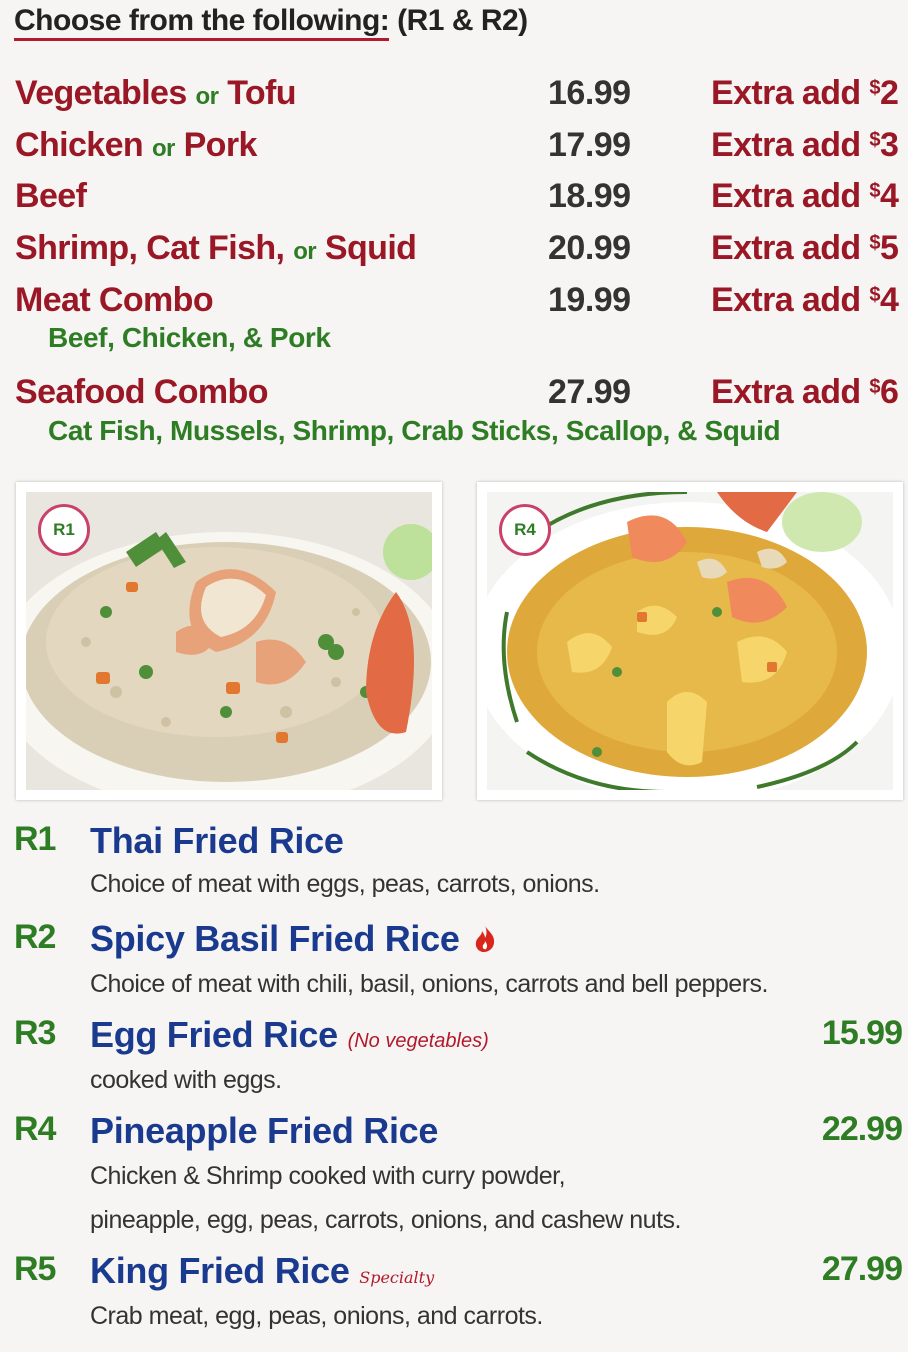  I want to click on choice-extra: Extra add $6, so click(805, 392).